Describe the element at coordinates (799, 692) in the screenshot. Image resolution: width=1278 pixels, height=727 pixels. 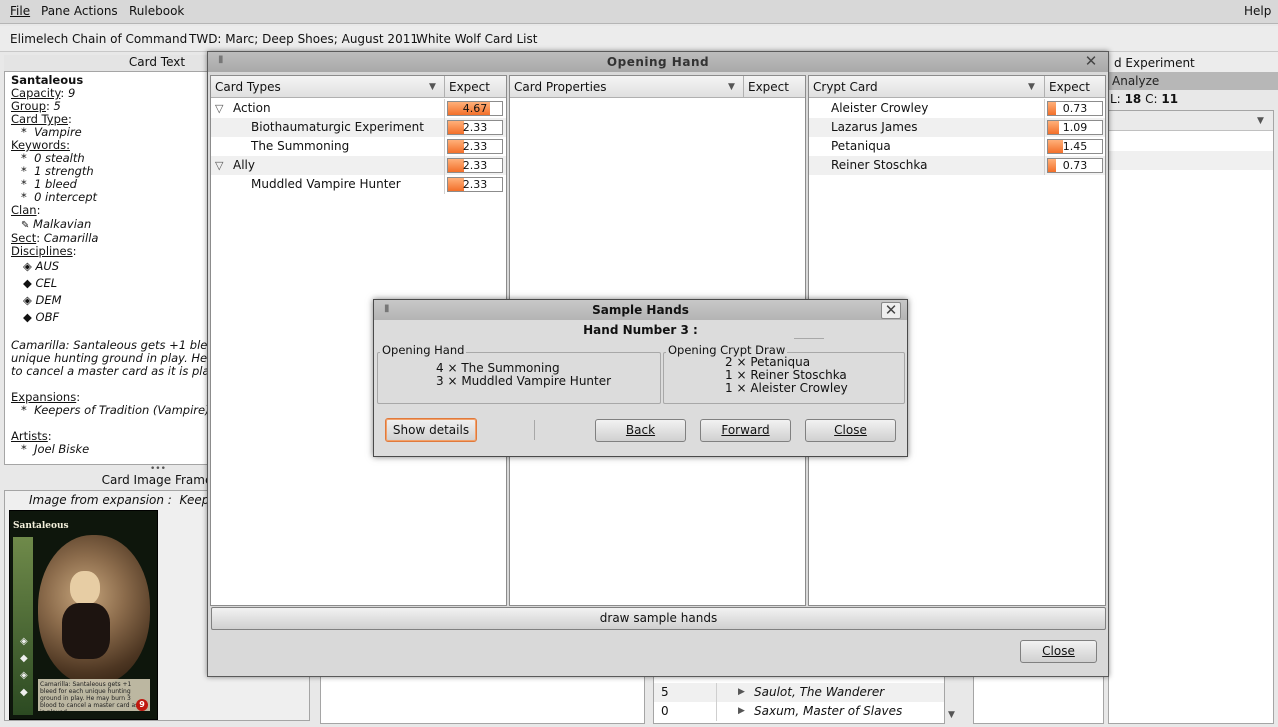
I see `table-row: 5 ▶ Saulot, The Wanderer` at that location.